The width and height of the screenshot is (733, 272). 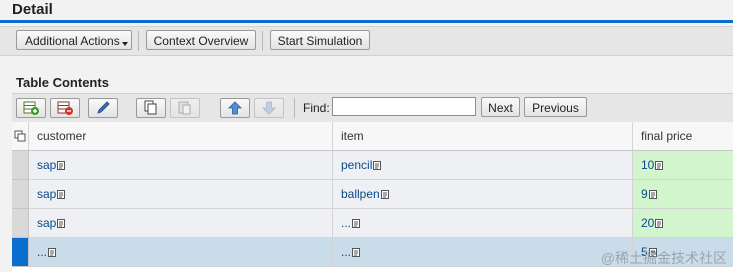 What do you see at coordinates (20, 252) in the screenshot?
I see `row-selector-selected` at bounding box center [20, 252].